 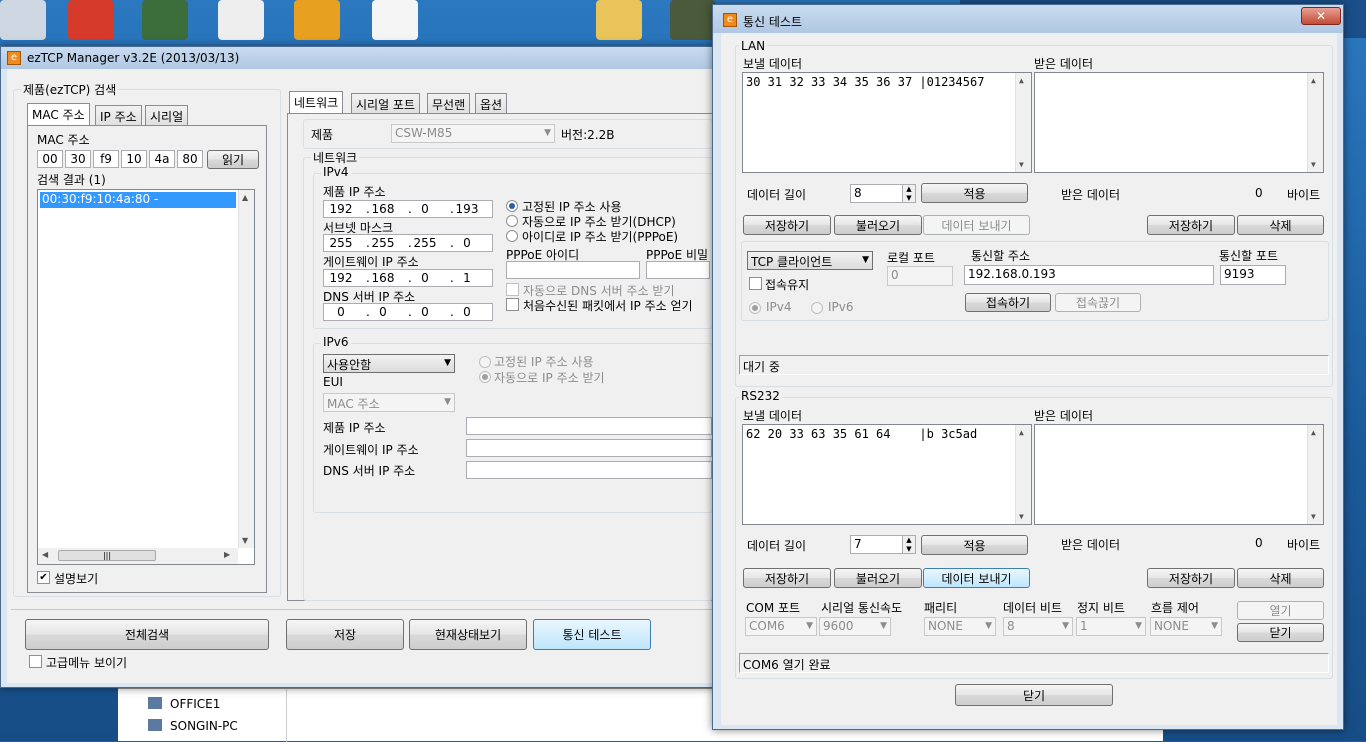 What do you see at coordinates (491, 103) in the screenshot?
I see `tab-options: 옵션` at bounding box center [491, 103].